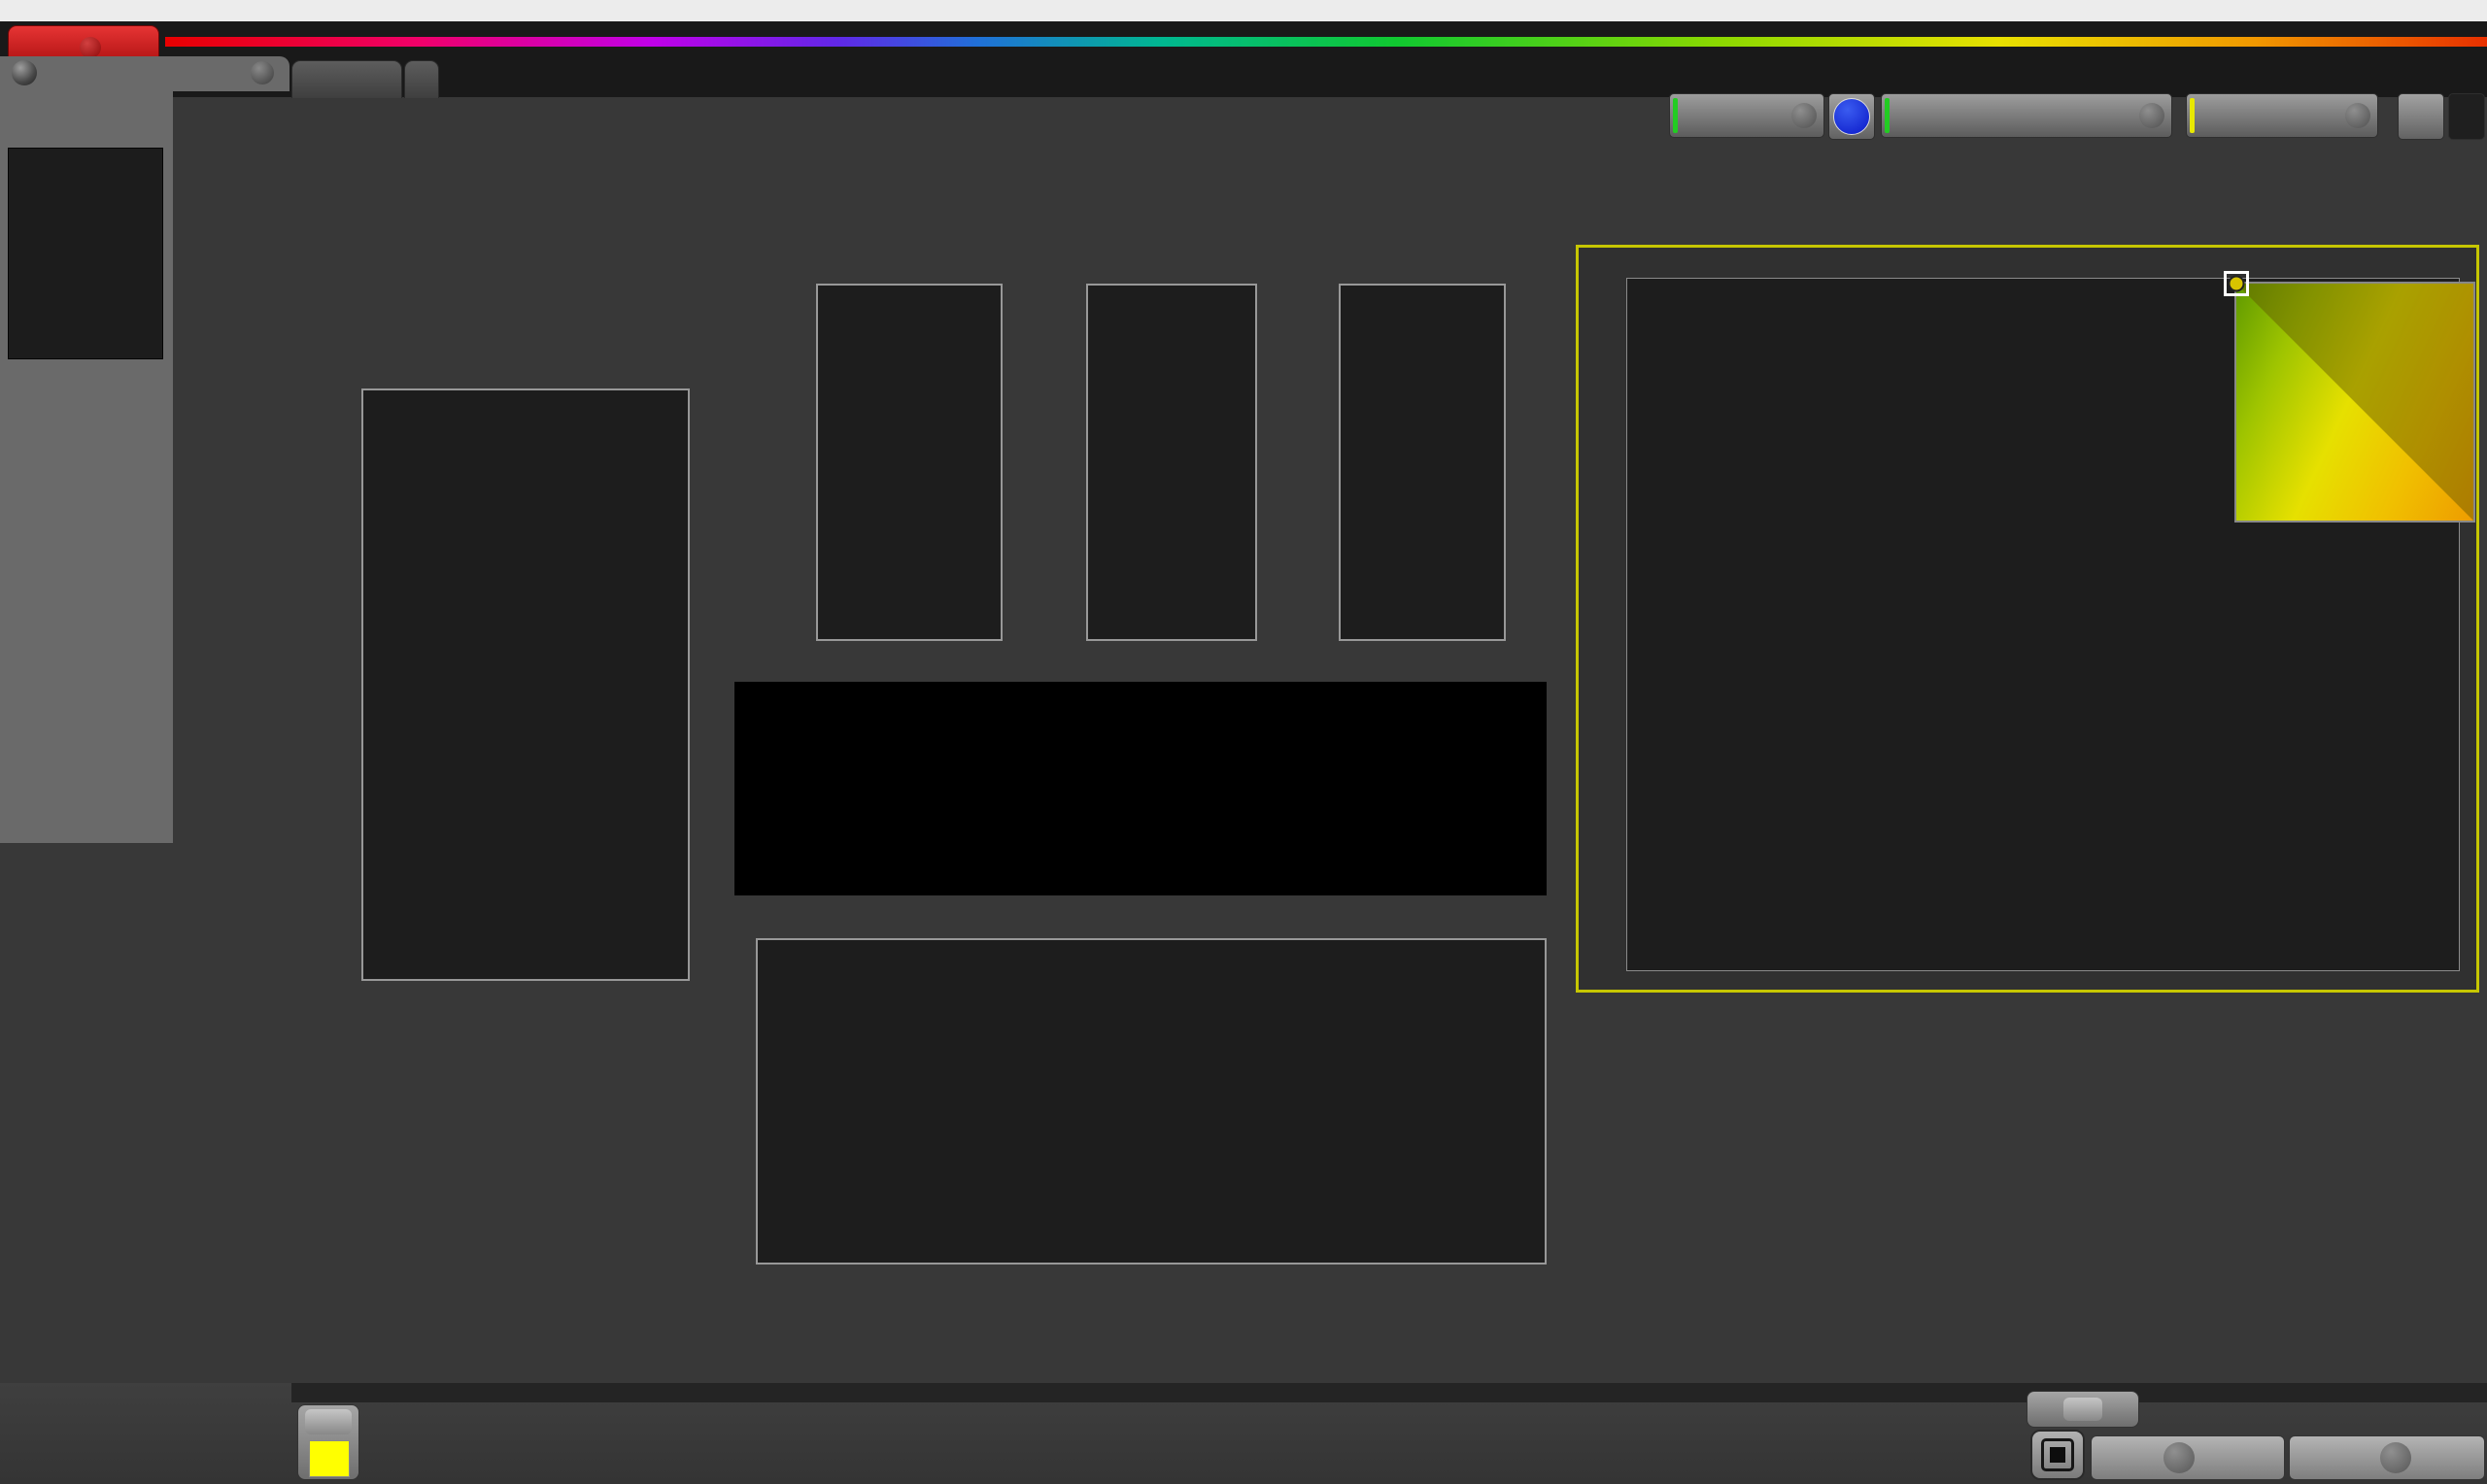  What do you see at coordinates (1140, 788) in the screenshot?
I see `swatch-comparison-panel` at bounding box center [1140, 788].